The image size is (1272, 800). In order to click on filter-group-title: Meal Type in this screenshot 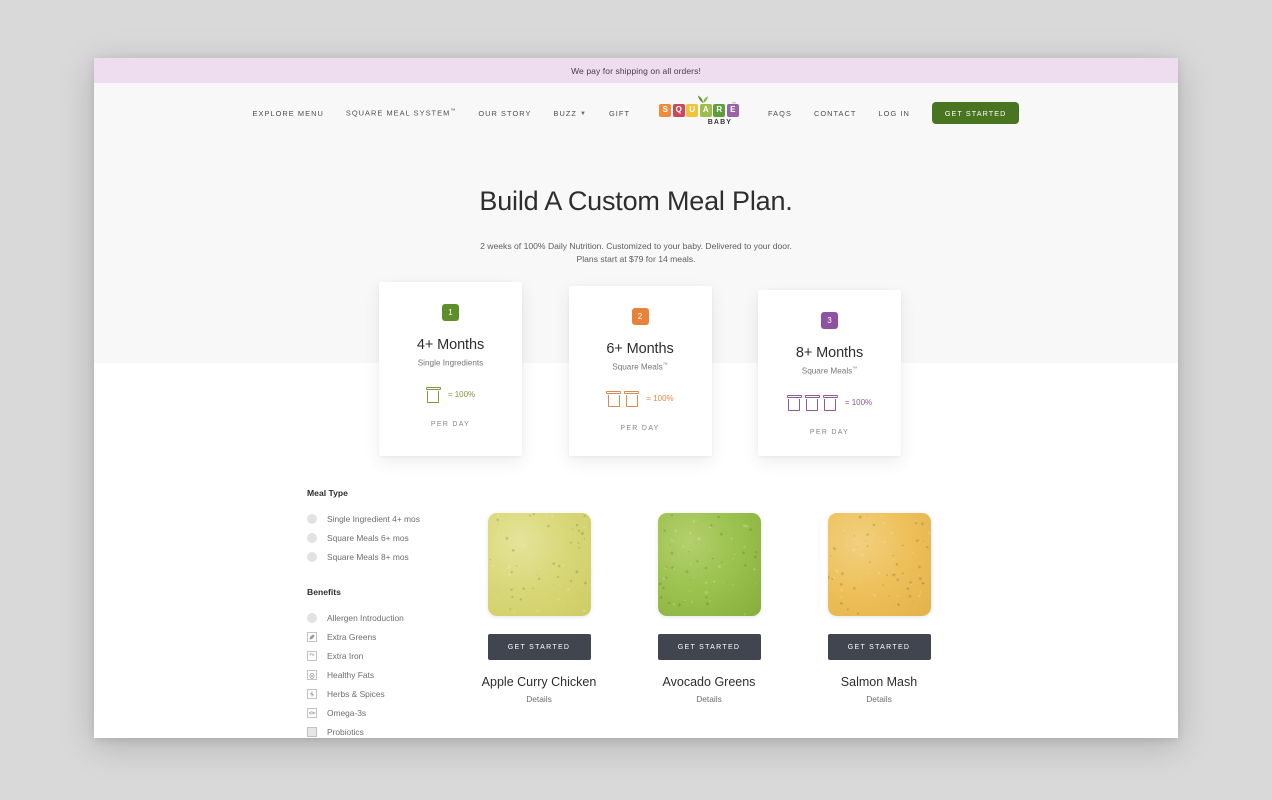, I will do `click(327, 493)`.